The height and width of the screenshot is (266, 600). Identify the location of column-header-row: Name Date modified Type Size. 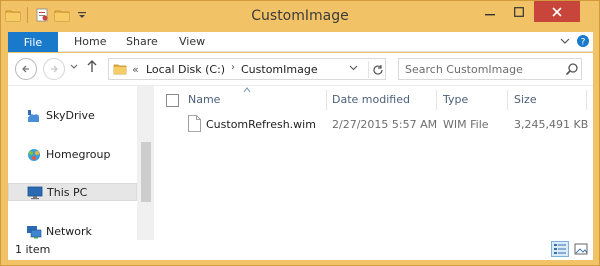
(373, 100).